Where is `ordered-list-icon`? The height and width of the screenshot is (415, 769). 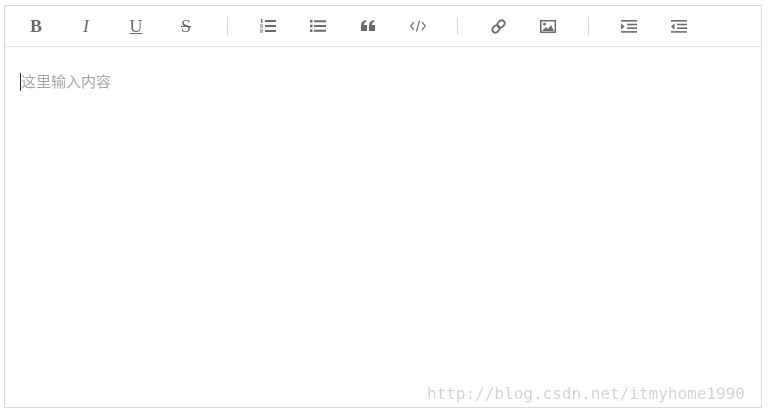
ordered-list-icon is located at coordinates (268, 26).